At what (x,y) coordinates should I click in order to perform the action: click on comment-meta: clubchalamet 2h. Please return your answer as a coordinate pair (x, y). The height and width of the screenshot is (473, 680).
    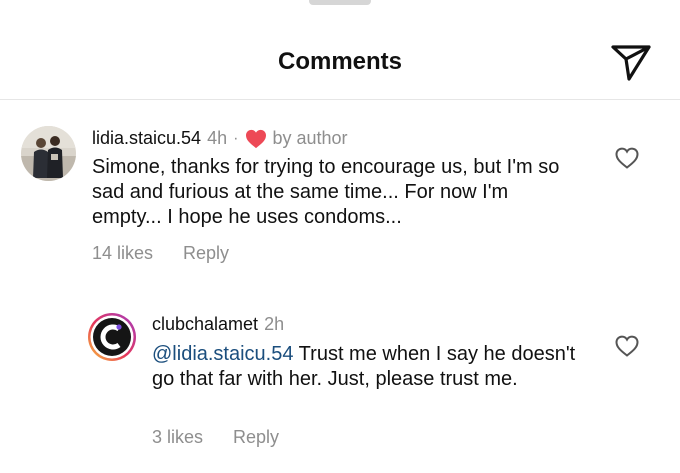
    Looking at the image, I should click on (221, 324).